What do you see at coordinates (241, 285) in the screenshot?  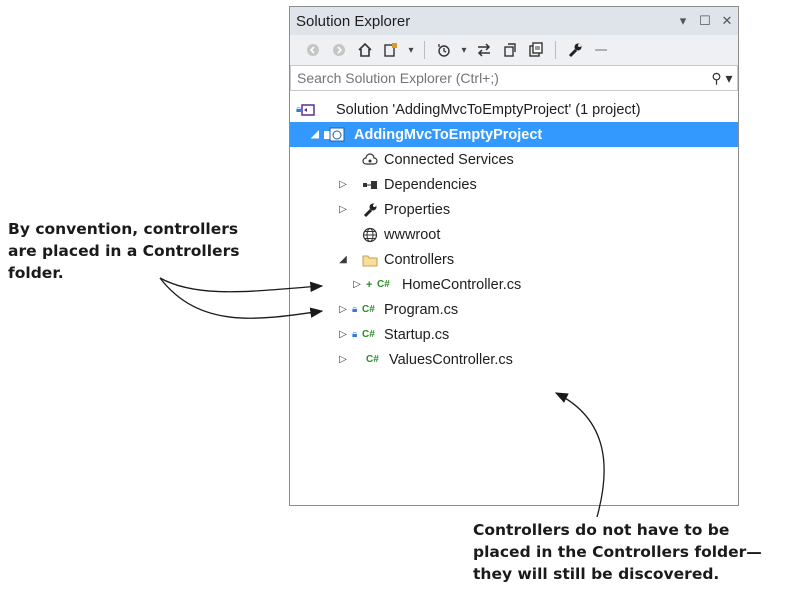 I see `arrow-to-controllers-folder` at bounding box center [241, 285].